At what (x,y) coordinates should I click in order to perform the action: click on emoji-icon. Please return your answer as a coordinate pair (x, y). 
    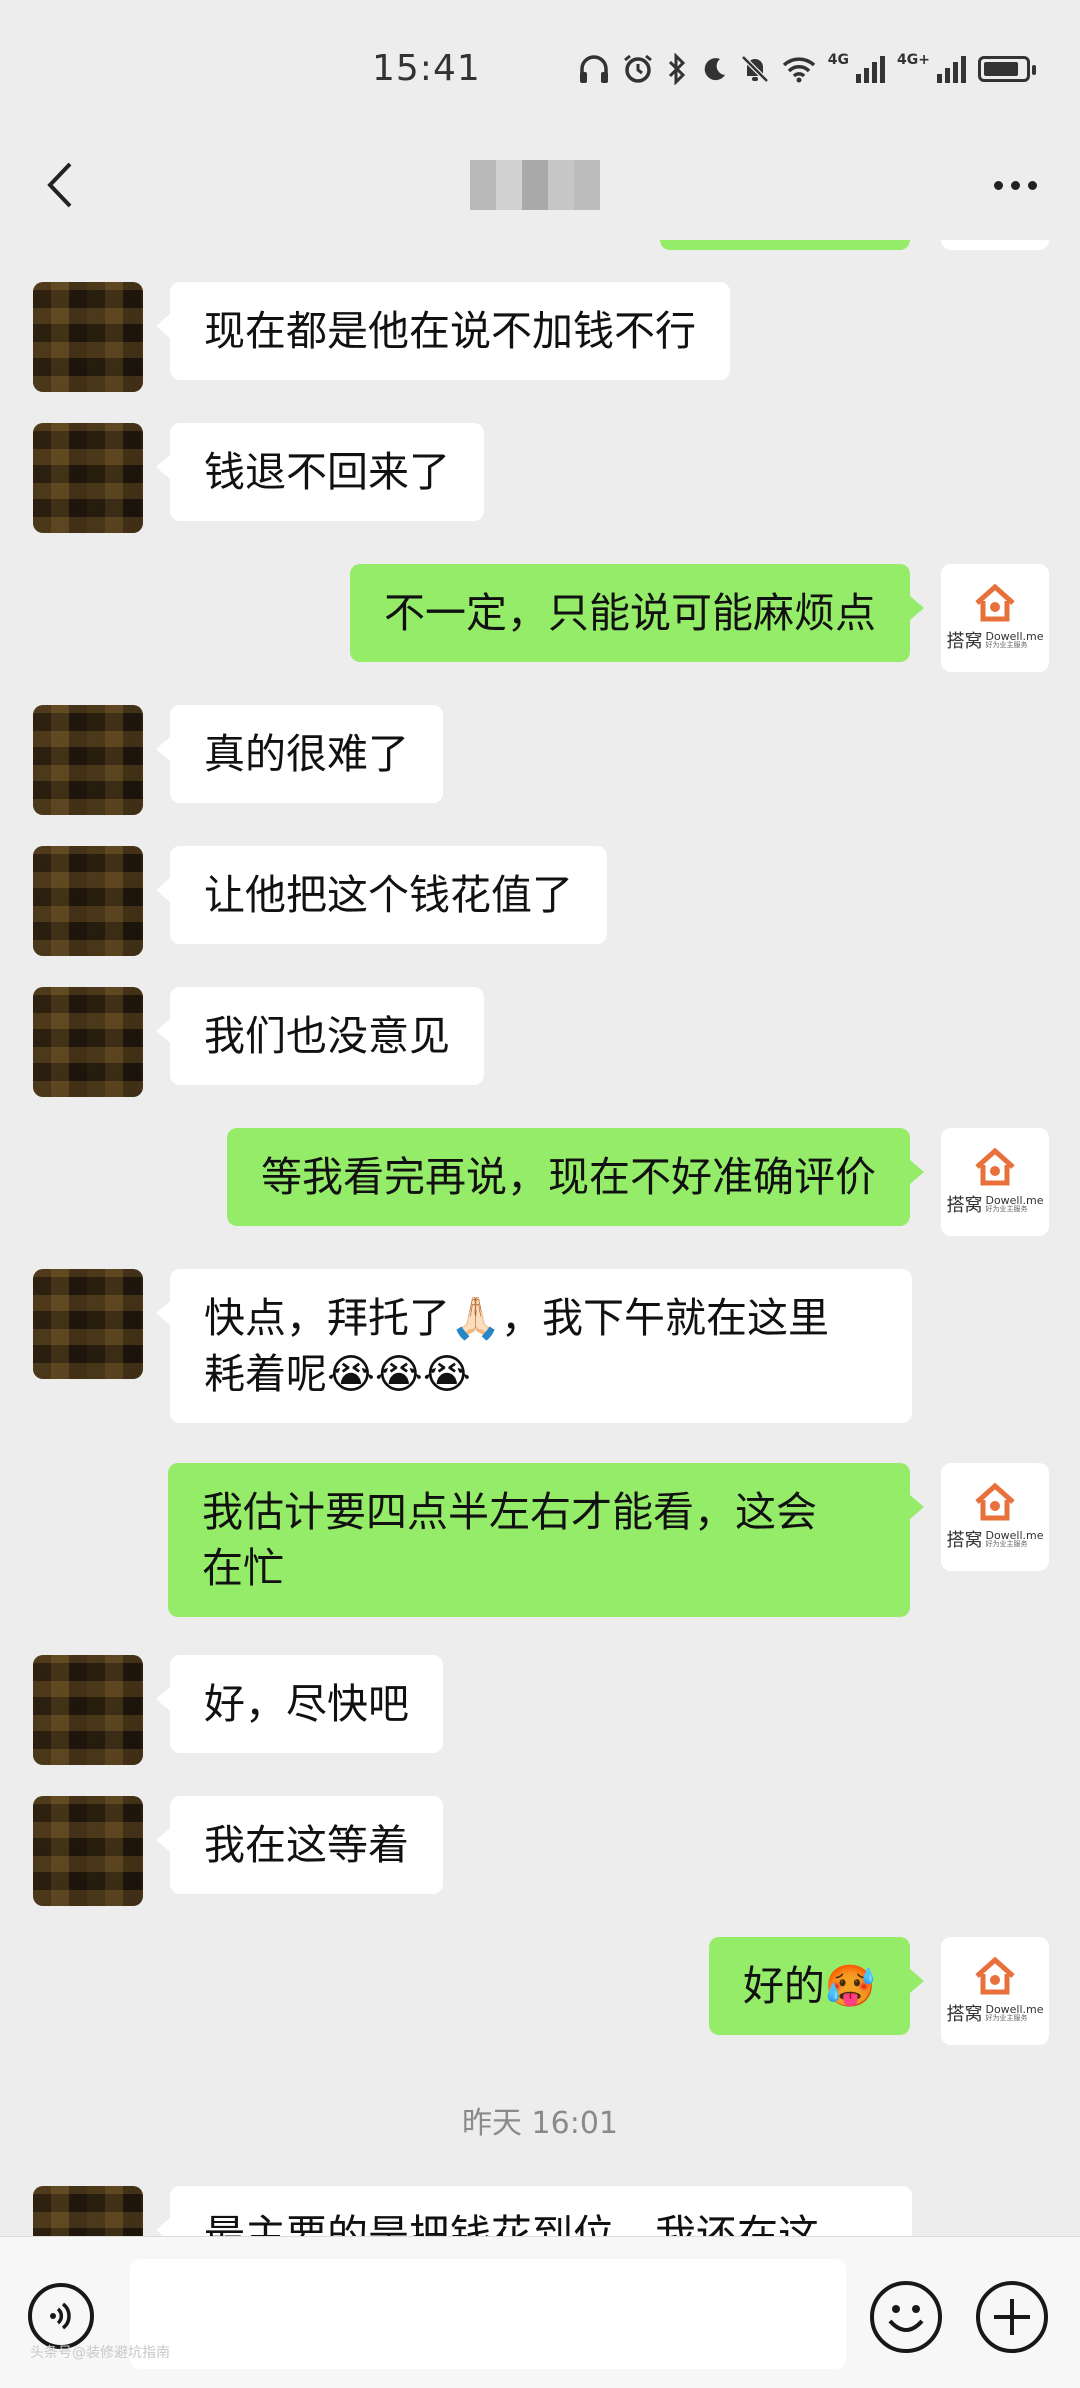
    Looking at the image, I should click on (906, 2318).